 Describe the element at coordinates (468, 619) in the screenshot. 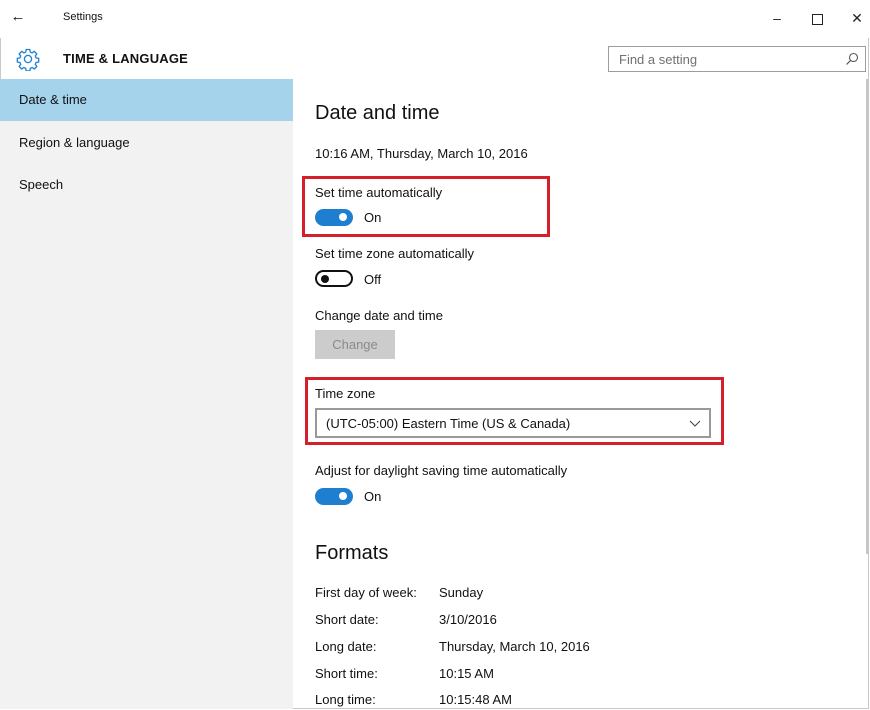

I see `format-value-short-date: 3/10/2016` at that location.